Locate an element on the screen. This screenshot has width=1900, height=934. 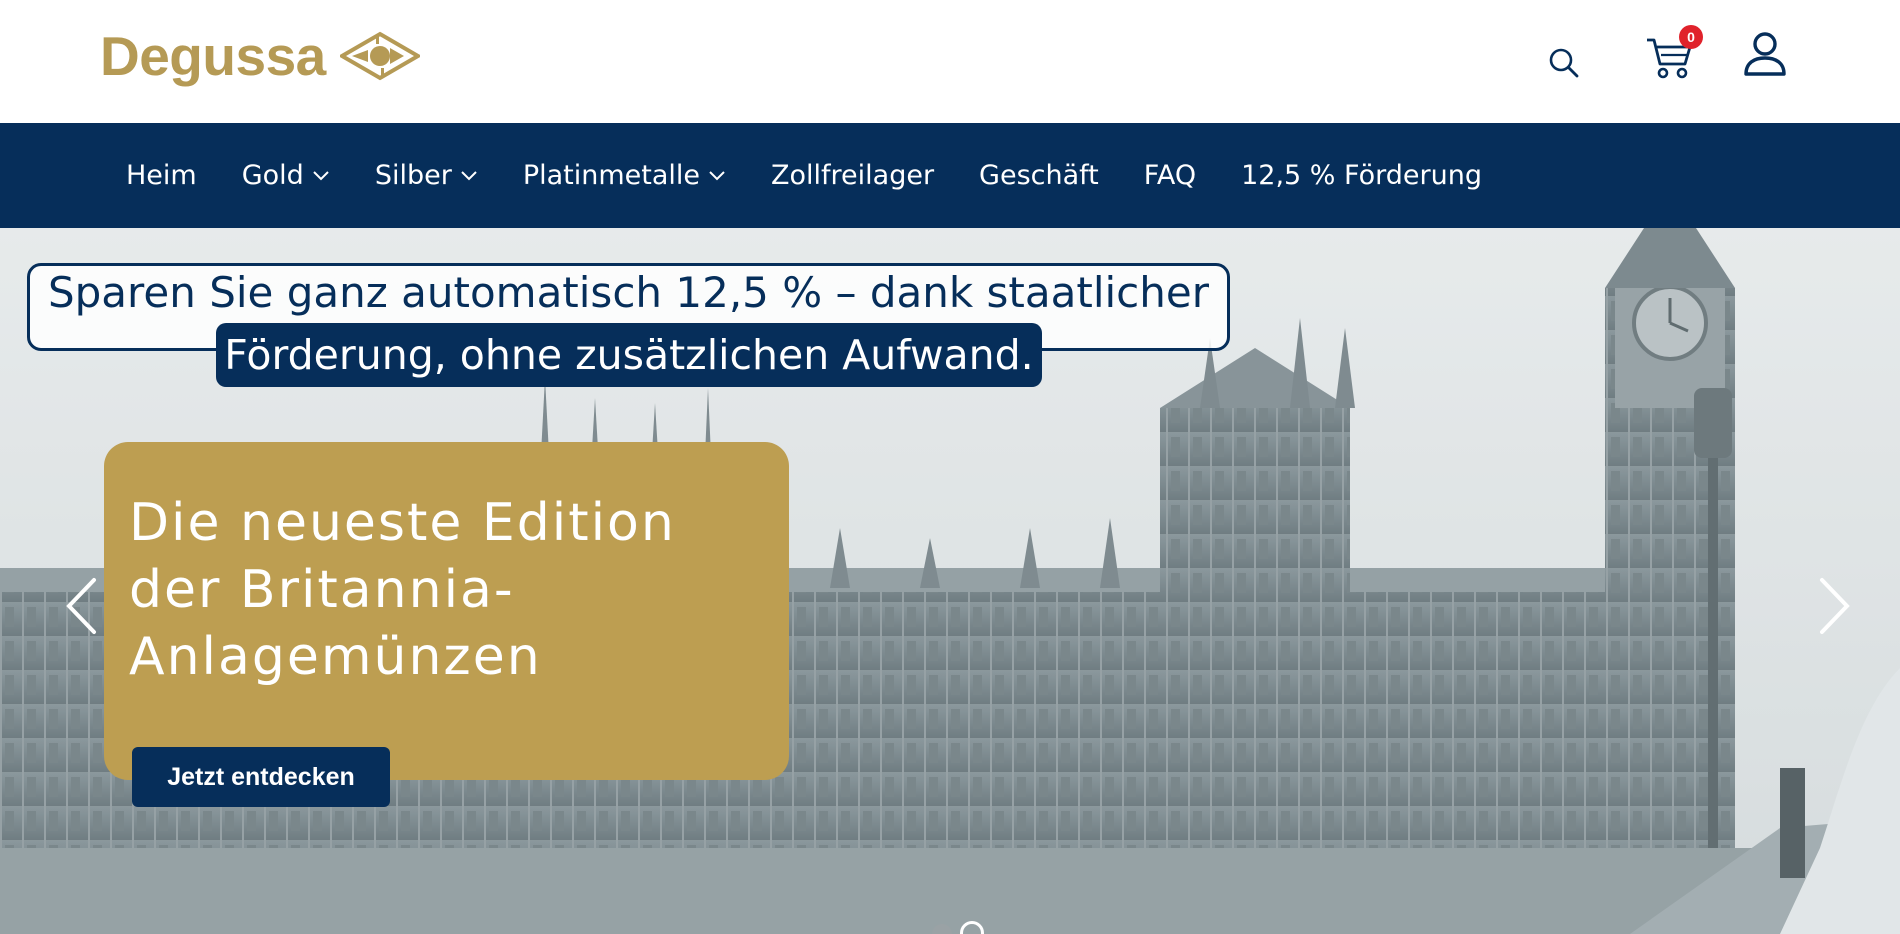
logo-text: Degussa is located at coordinates (213, 56).